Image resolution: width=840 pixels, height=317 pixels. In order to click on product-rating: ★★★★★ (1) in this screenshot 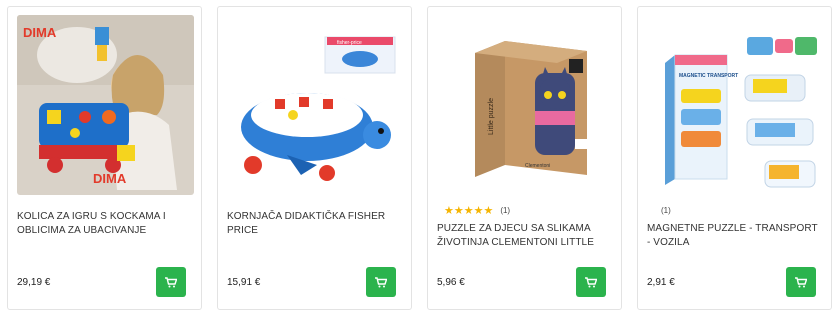, I will do `click(477, 210)`.